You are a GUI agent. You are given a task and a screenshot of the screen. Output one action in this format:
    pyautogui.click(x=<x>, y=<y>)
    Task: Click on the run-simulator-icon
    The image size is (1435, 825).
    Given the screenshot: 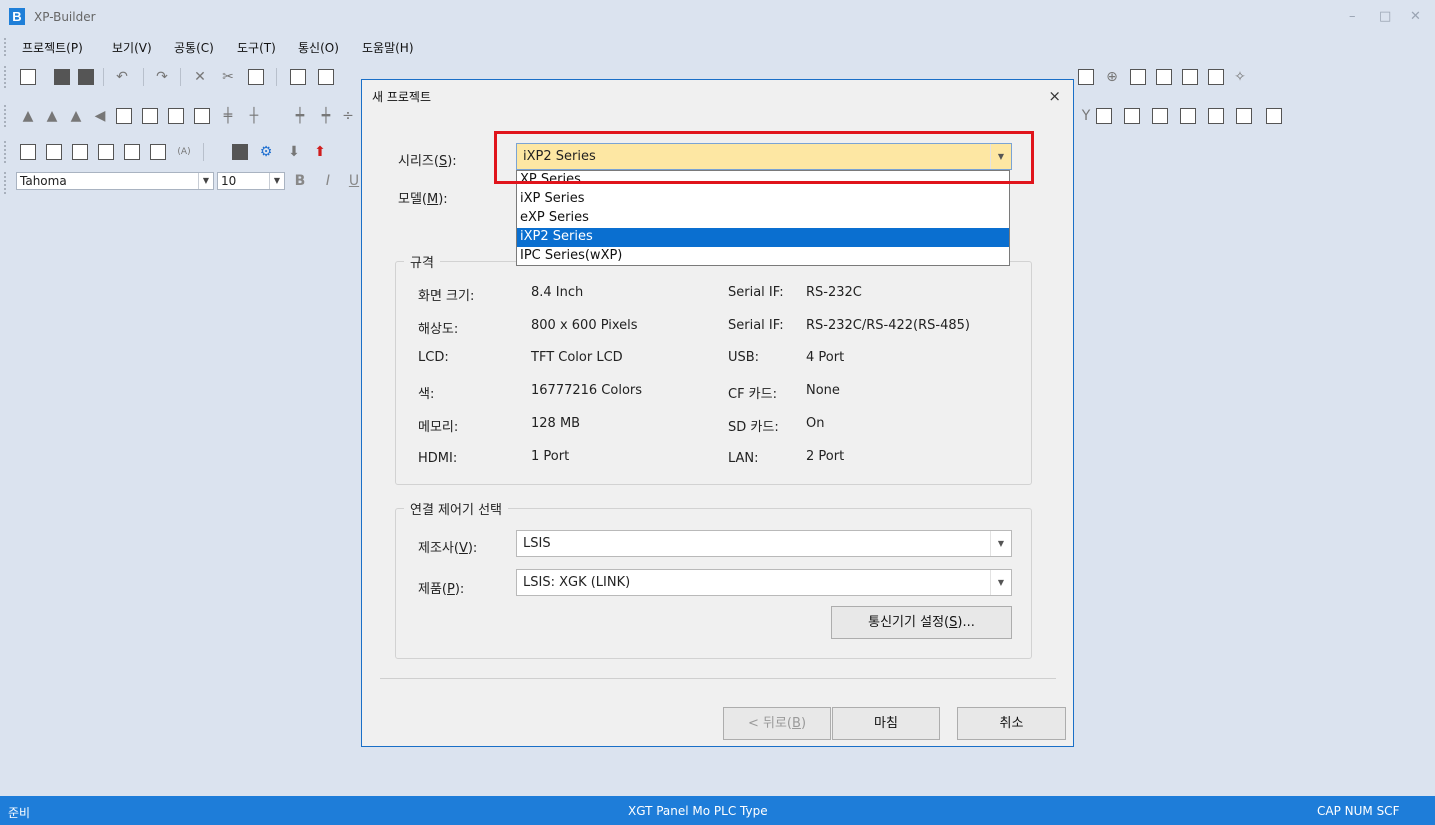 What is the action you would take?
    pyautogui.click(x=240, y=152)
    